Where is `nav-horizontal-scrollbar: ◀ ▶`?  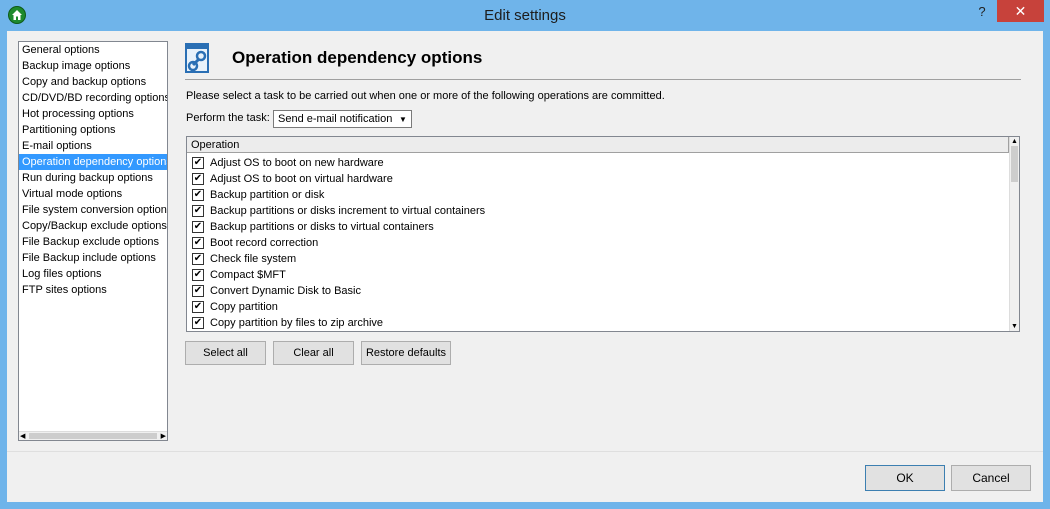
nav-horizontal-scrollbar: ◀ ▶ is located at coordinates (93, 435).